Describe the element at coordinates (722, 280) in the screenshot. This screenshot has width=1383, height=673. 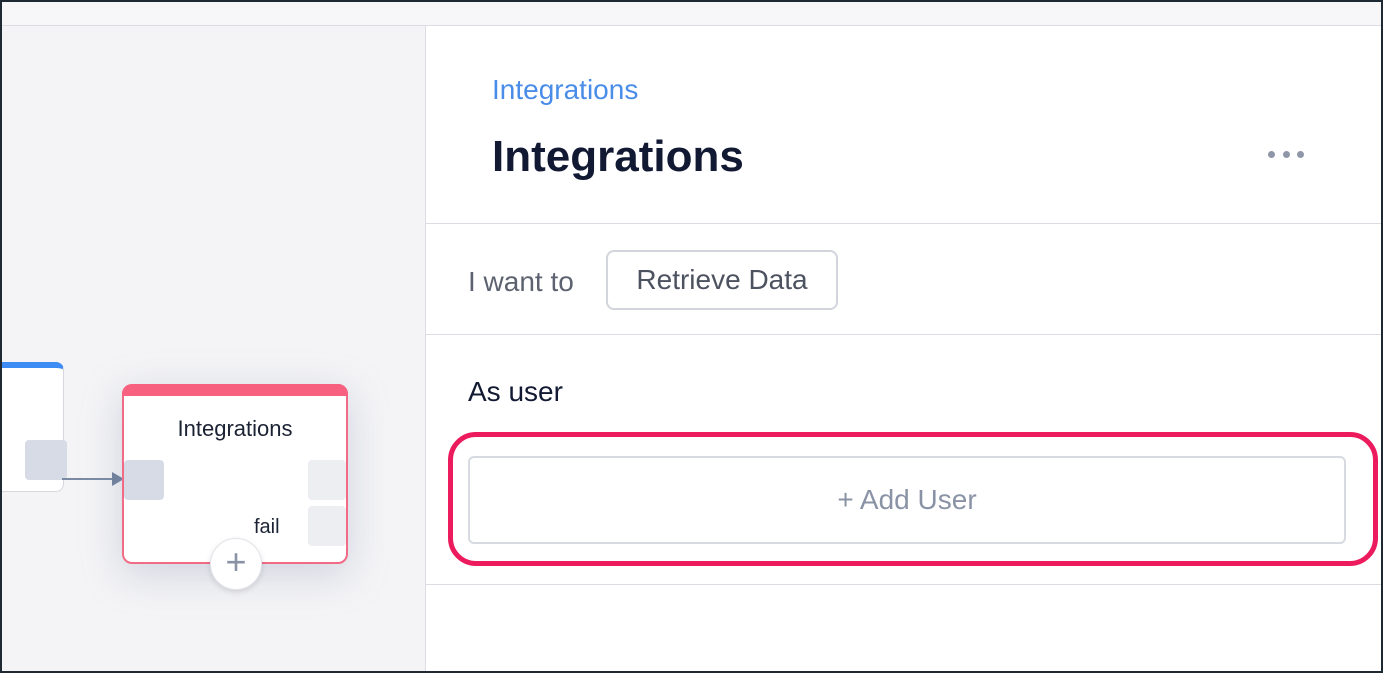
I see `intent-selector-button: Retrieve Data` at that location.